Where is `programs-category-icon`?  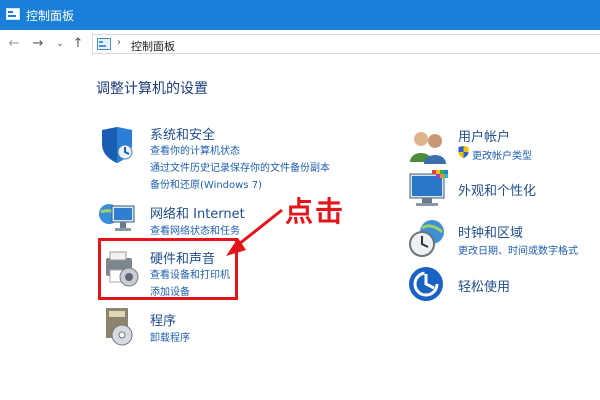 programs-category-icon is located at coordinates (120, 326).